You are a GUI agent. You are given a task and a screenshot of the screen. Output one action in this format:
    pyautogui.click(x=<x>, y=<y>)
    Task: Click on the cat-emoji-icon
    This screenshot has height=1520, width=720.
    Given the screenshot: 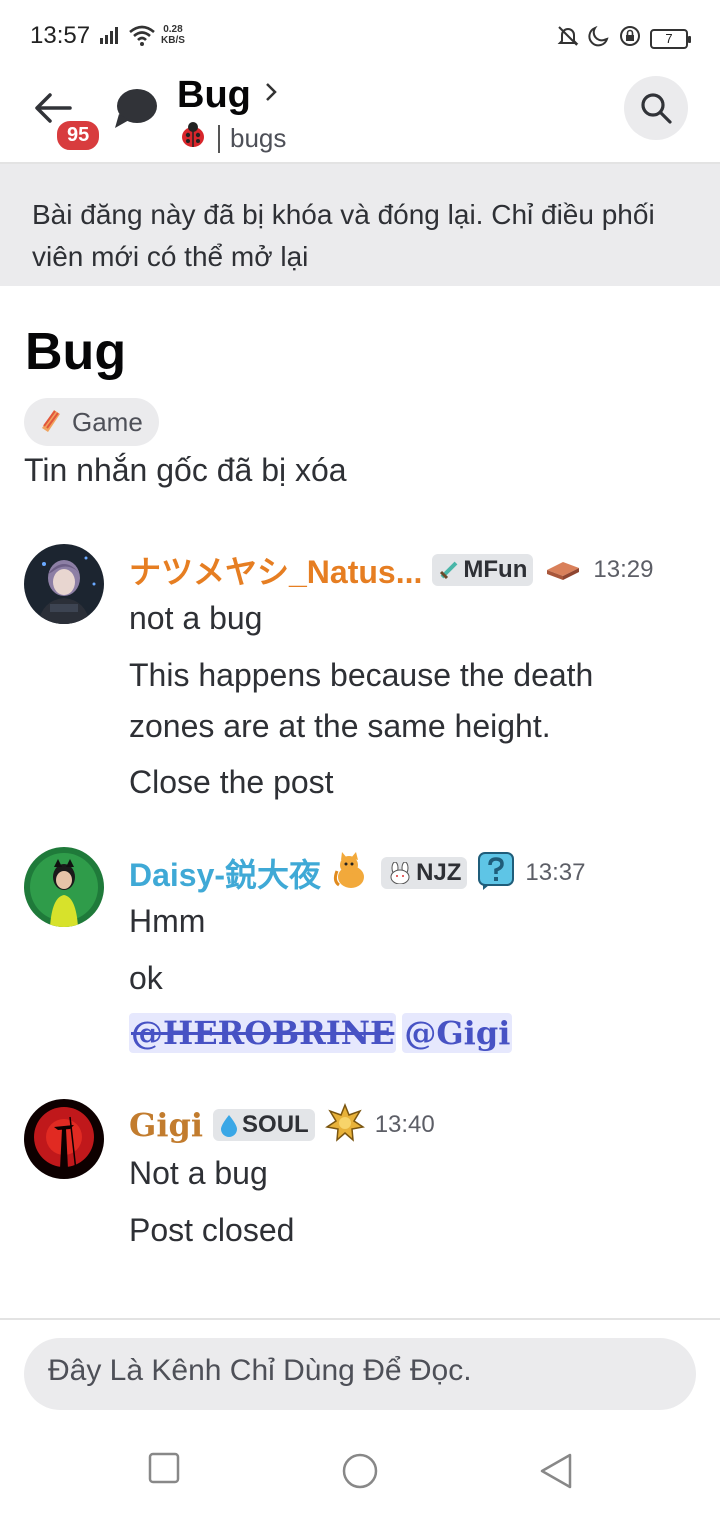 What is the action you would take?
    pyautogui.click(x=351, y=873)
    